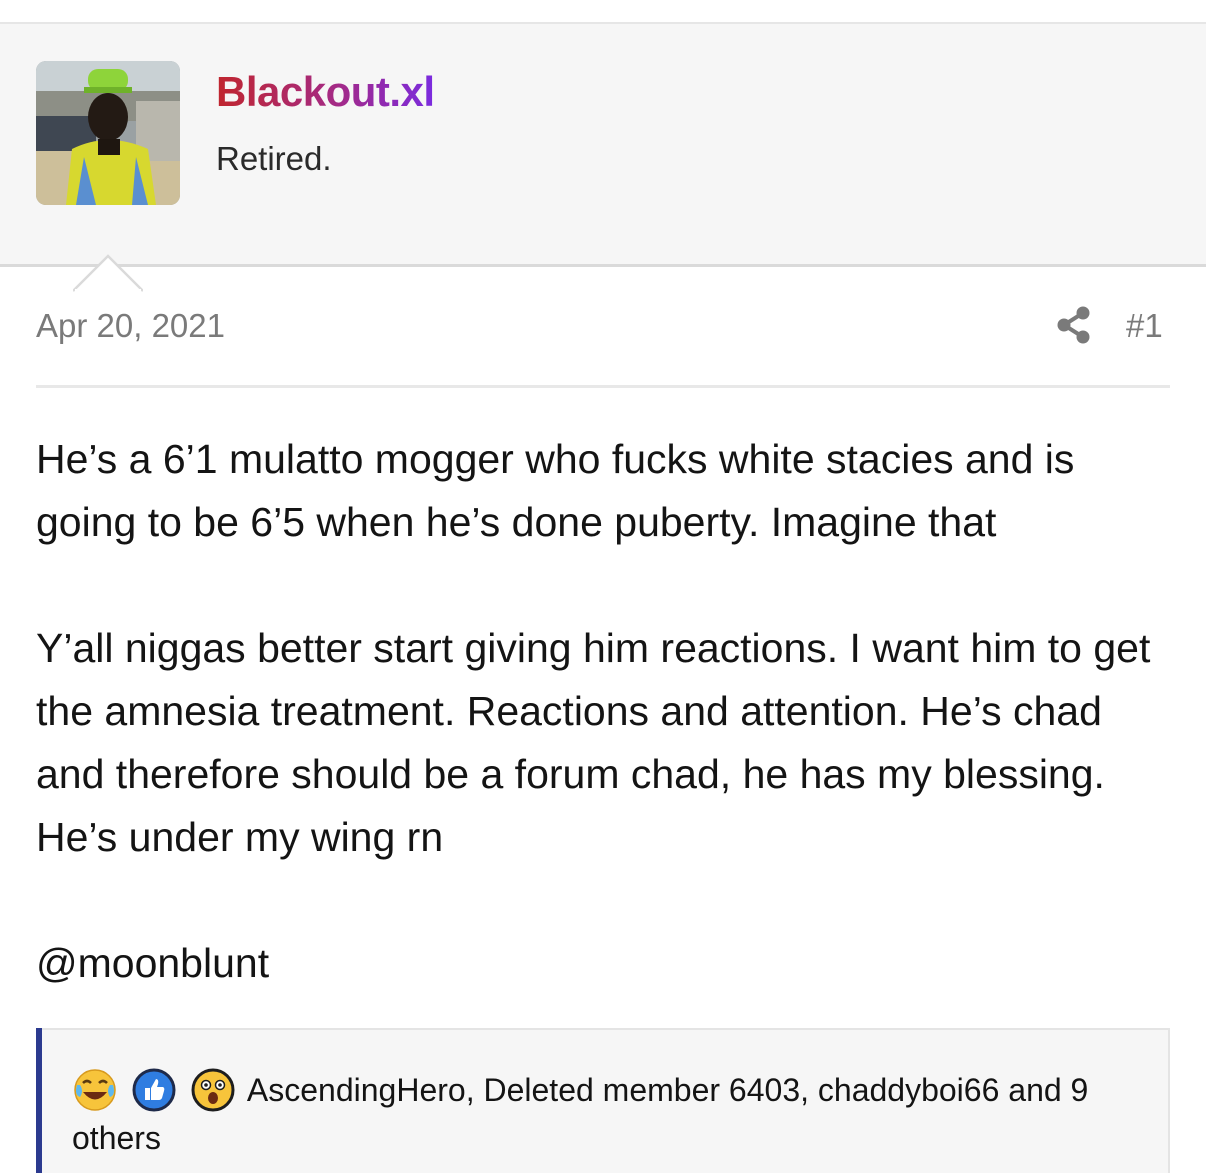 The image size is (1206, 1173). What do you see at coordinates (274, 158) in the screenshot?
I see `user-title: Retired.` at bounding box center [274, 158].